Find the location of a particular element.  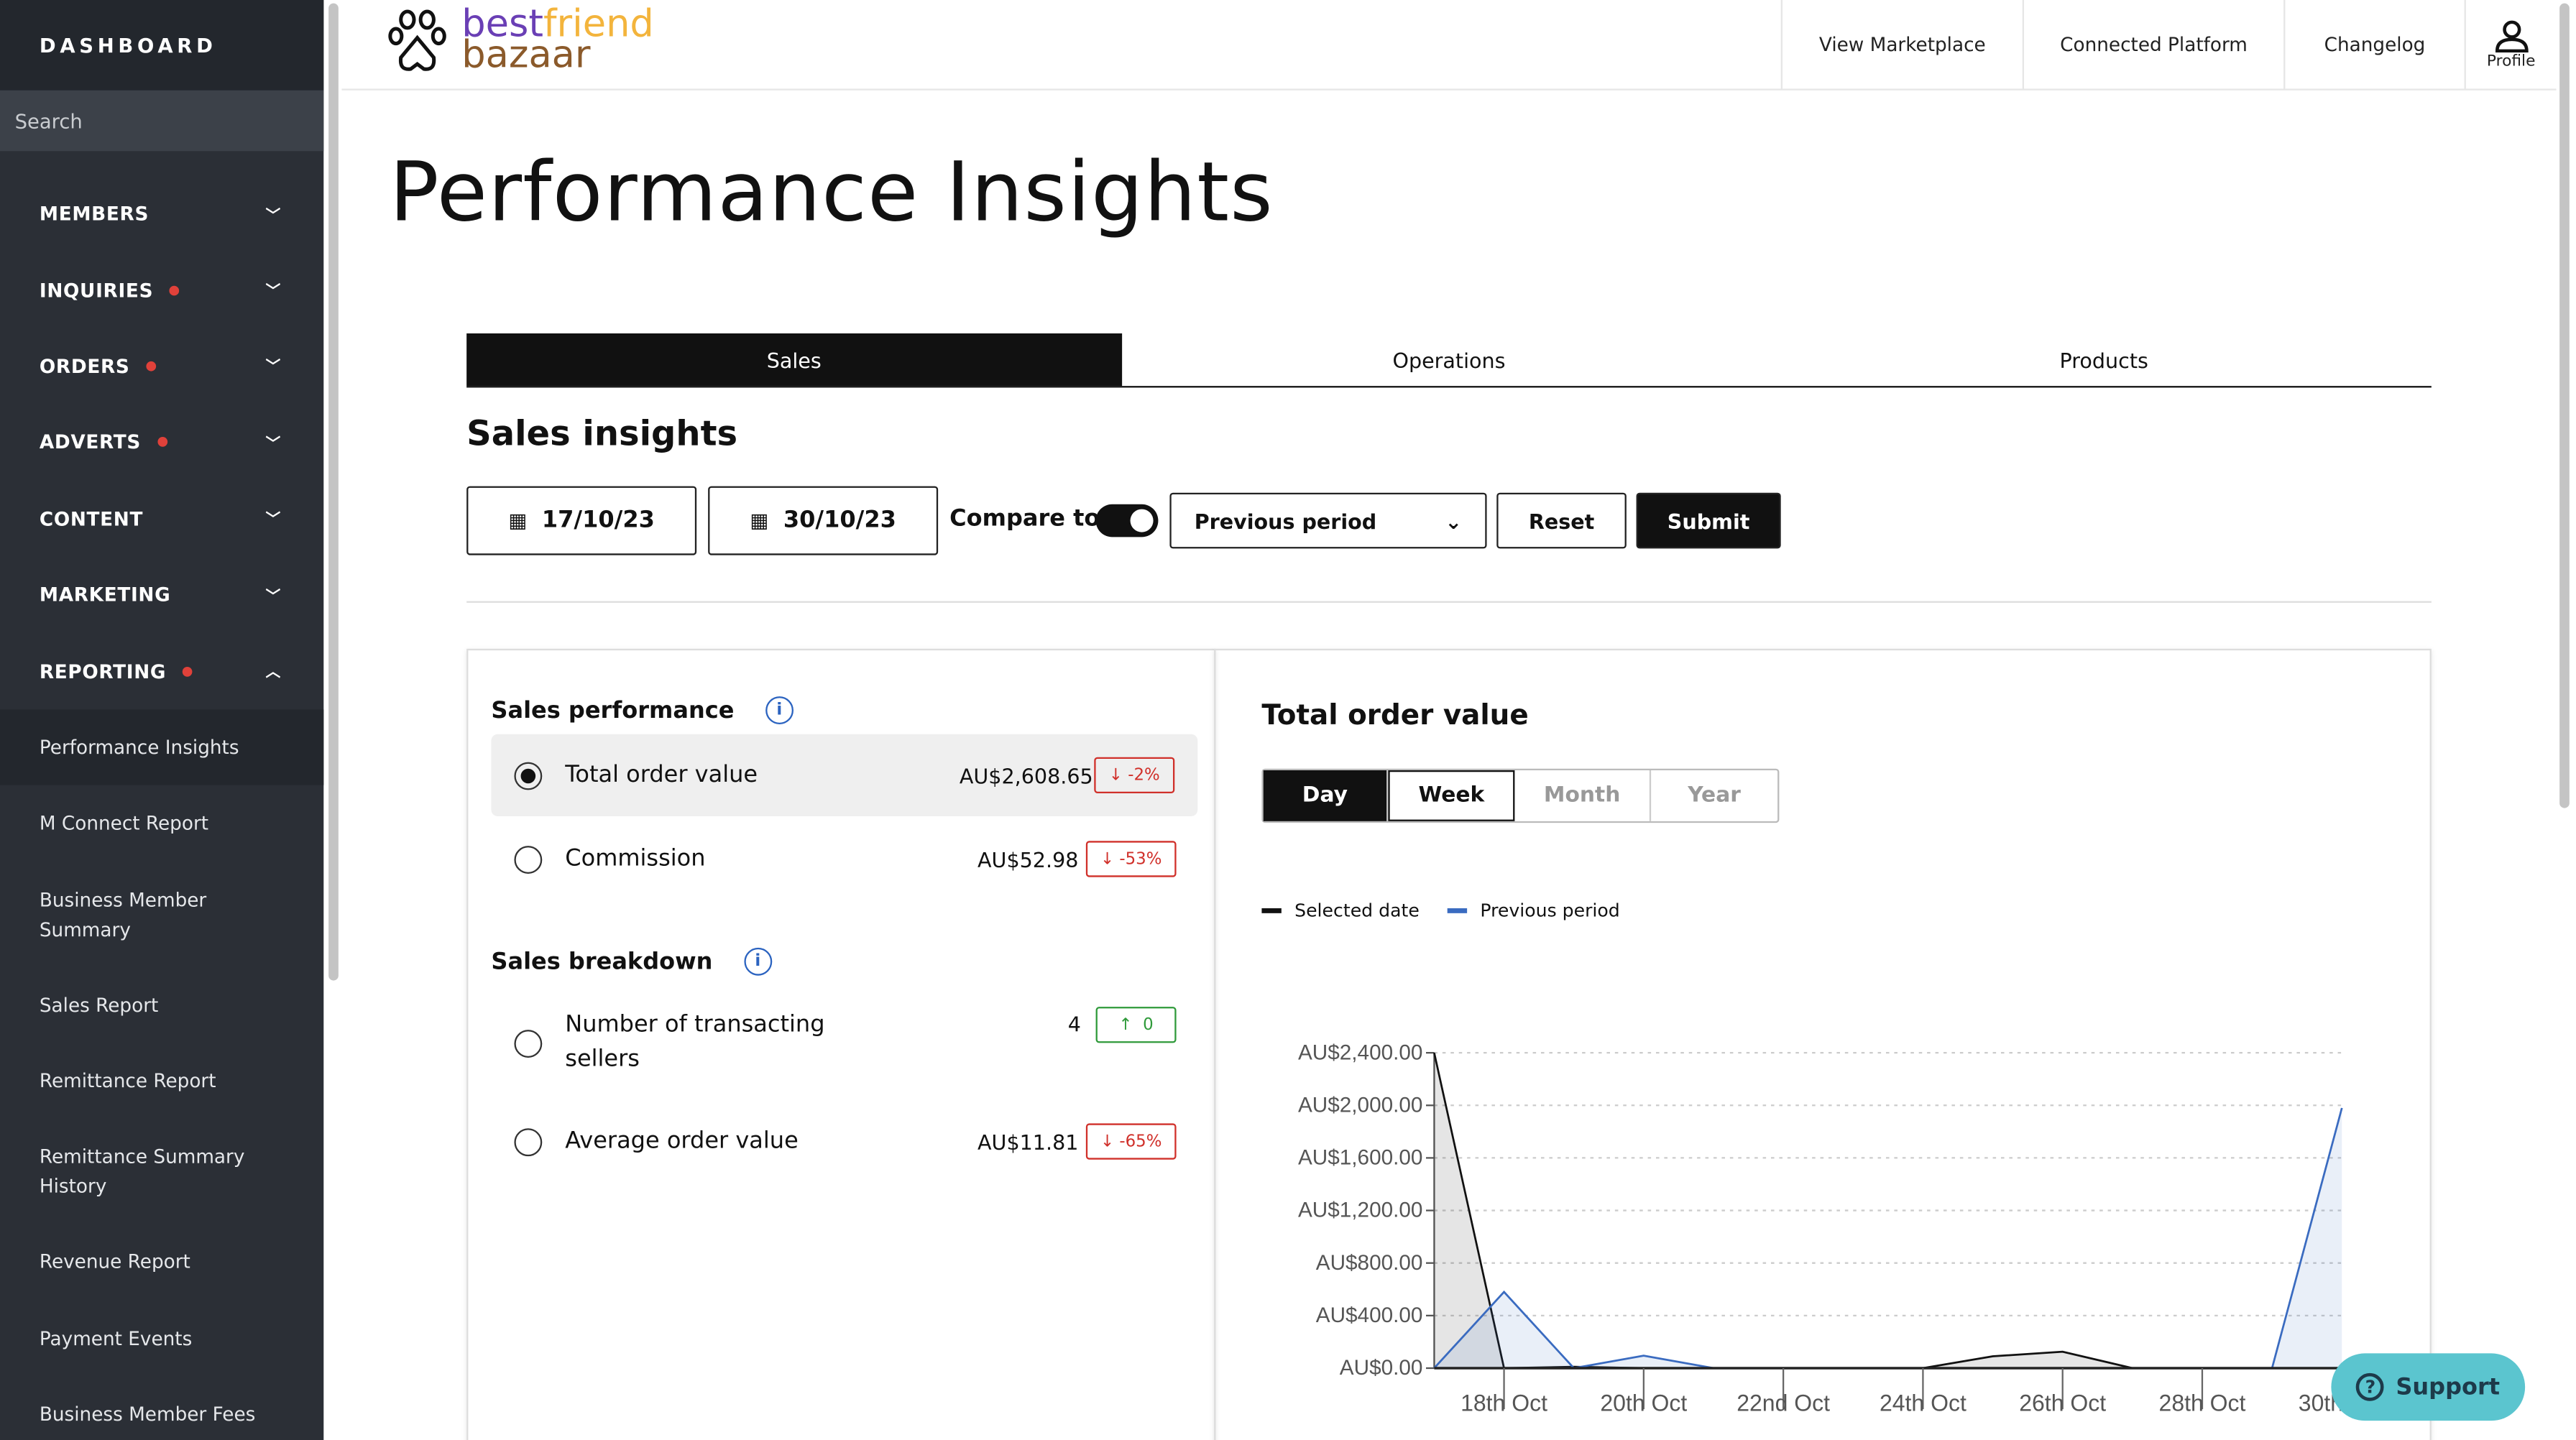

compare-select: Previous period ⌄ is located at coordinates (1328, 520).